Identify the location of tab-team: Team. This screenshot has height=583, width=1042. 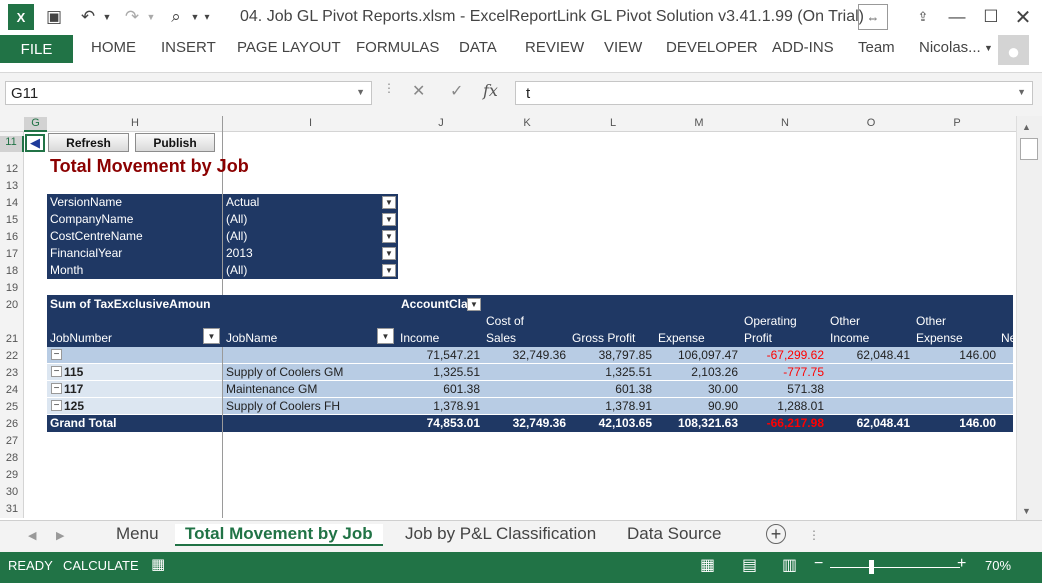
(876, 47).